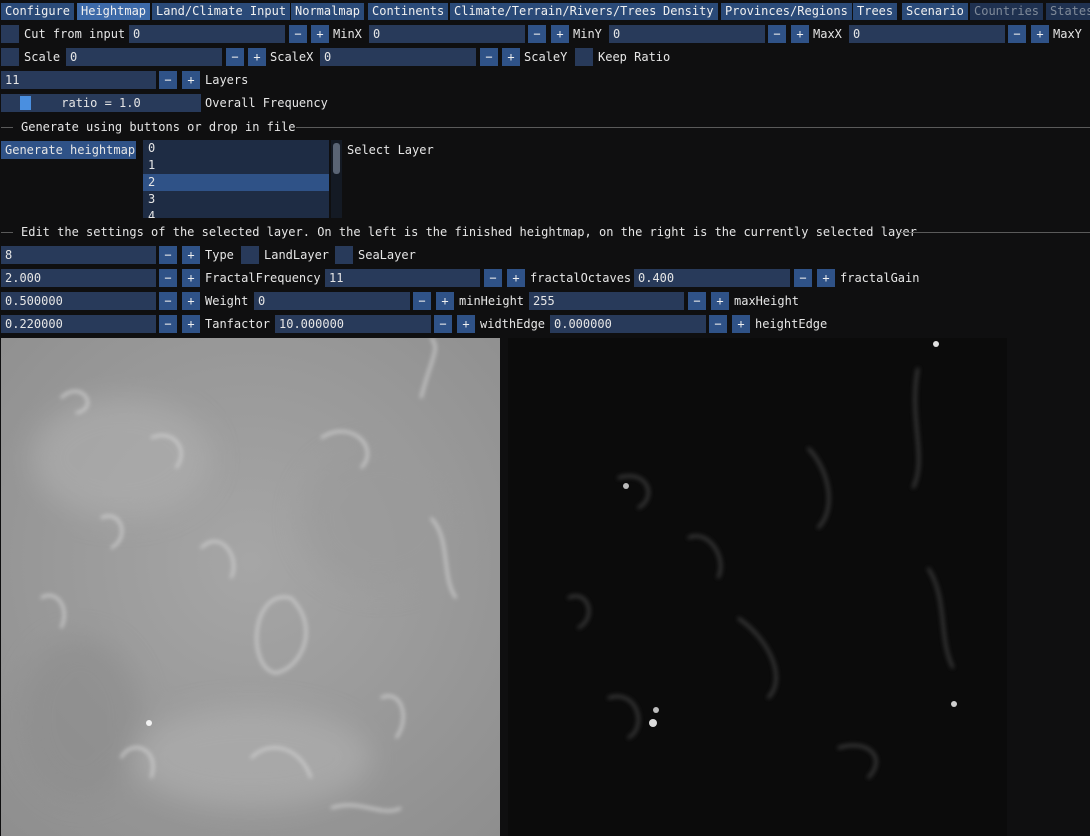 The image size is (1090, 836). What do you see at coordinates (803, 278) in the screenshot?
I see `fractal-gain-decrement-button: −` at bounding box center [803, 278].